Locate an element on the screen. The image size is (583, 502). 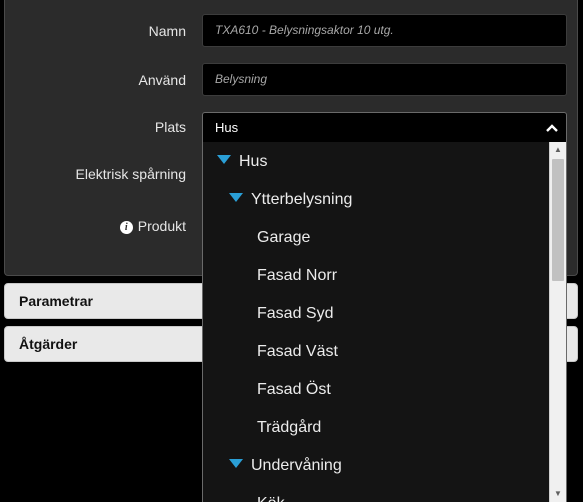
plats-select-value: Hus is located at coordinates (227, 127).